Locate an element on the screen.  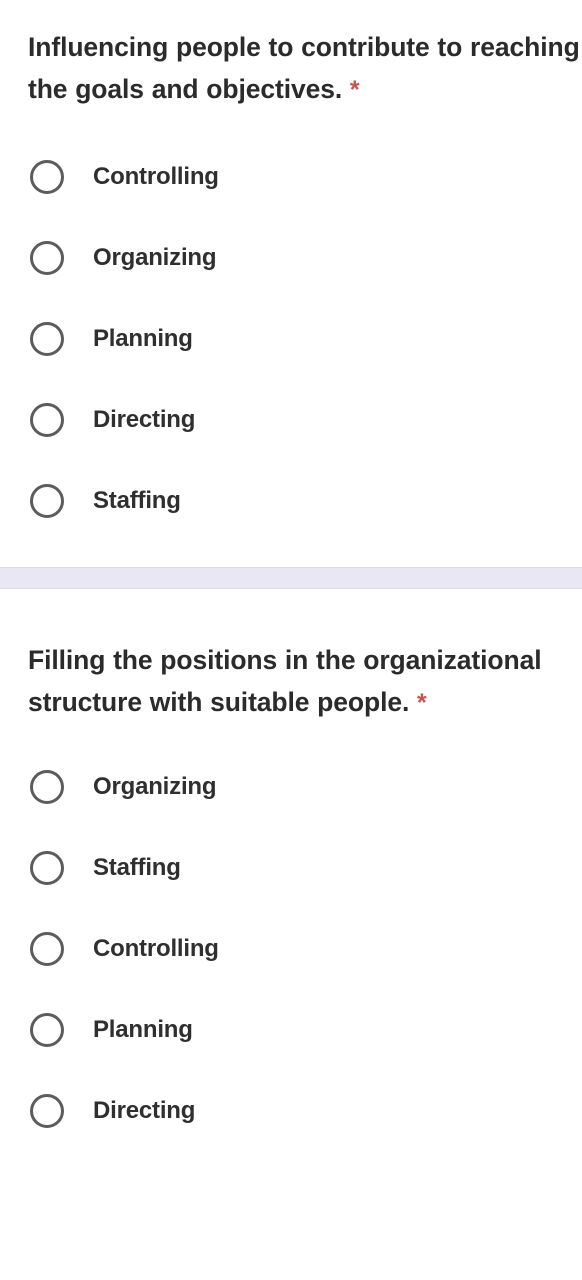
question-2-option-planning: Planning is located at coordinates (291, 1029).